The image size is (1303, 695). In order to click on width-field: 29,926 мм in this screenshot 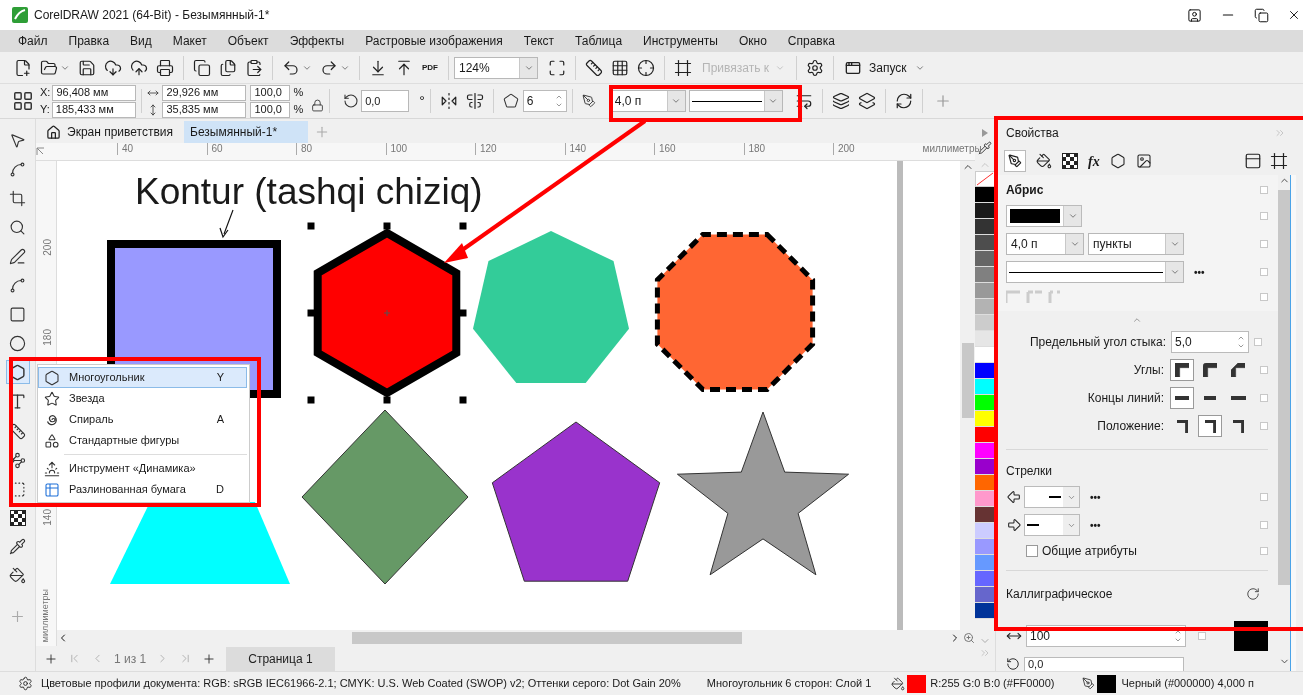, I will do `click(204, 92)`.